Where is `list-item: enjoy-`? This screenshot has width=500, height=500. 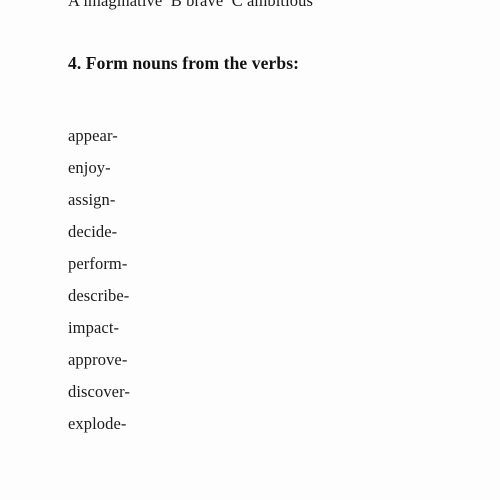
list-item: enjoy- is located at coordinates (89, 167).